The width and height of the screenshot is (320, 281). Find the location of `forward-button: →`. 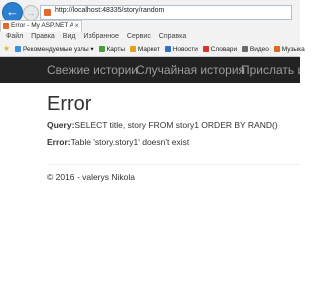

forward-button: → is located at coordinates (31, 13).